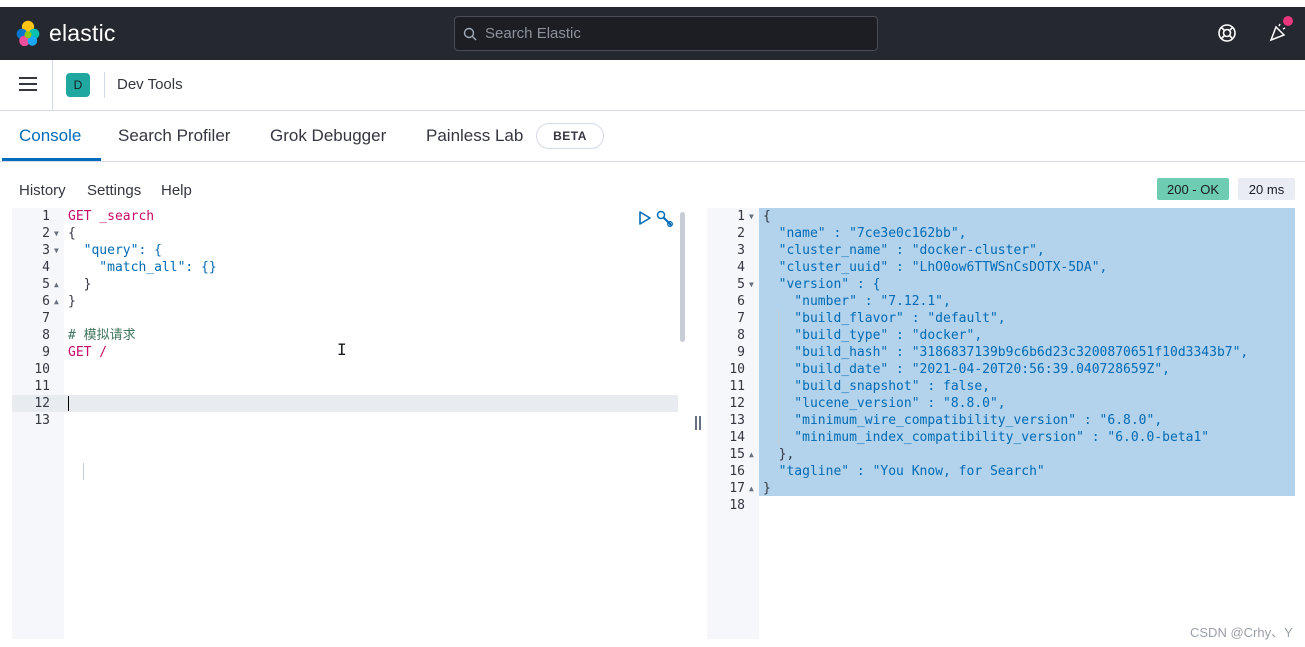  I want to click on wrench-icon, so click(665, 221).